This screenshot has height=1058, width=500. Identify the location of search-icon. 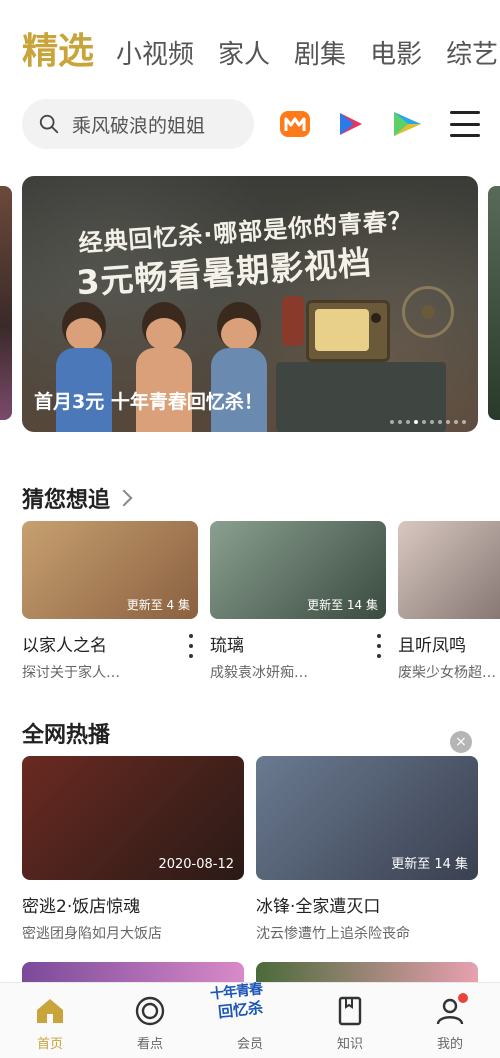
(49, 124).